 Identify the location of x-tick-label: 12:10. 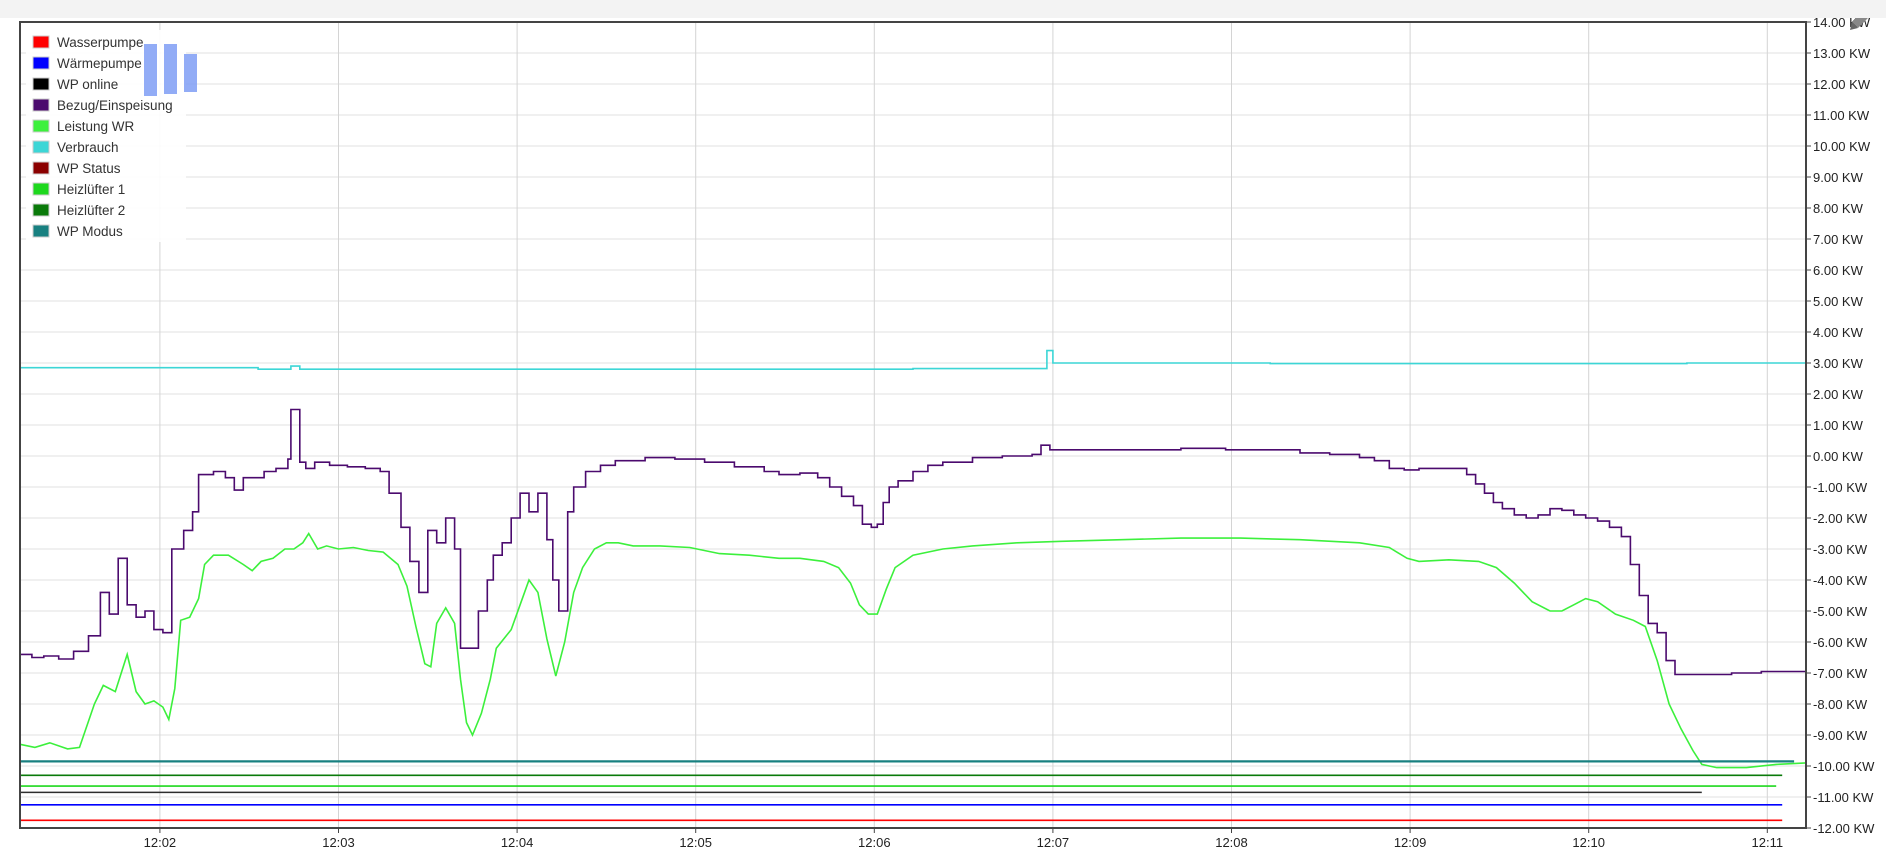
(1588, 842).